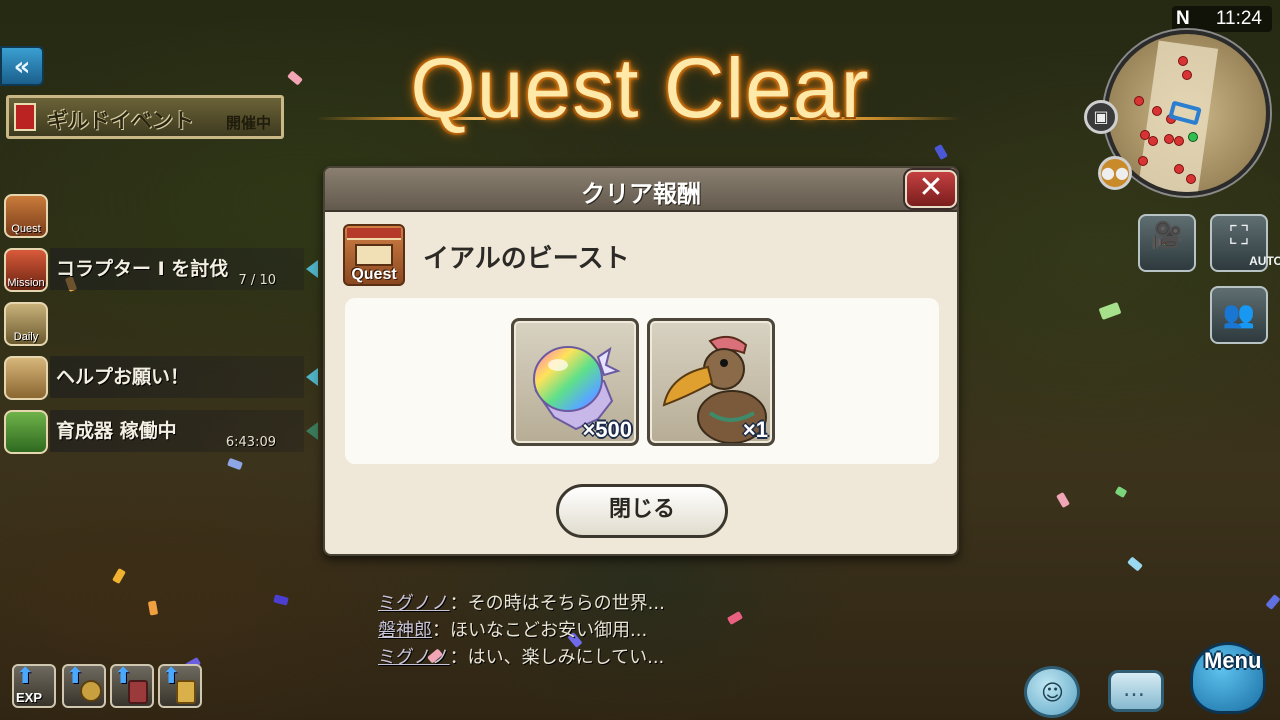 The image size is (1280, 720). I want to click on mission-side-button: Mission, so click(26, 270).